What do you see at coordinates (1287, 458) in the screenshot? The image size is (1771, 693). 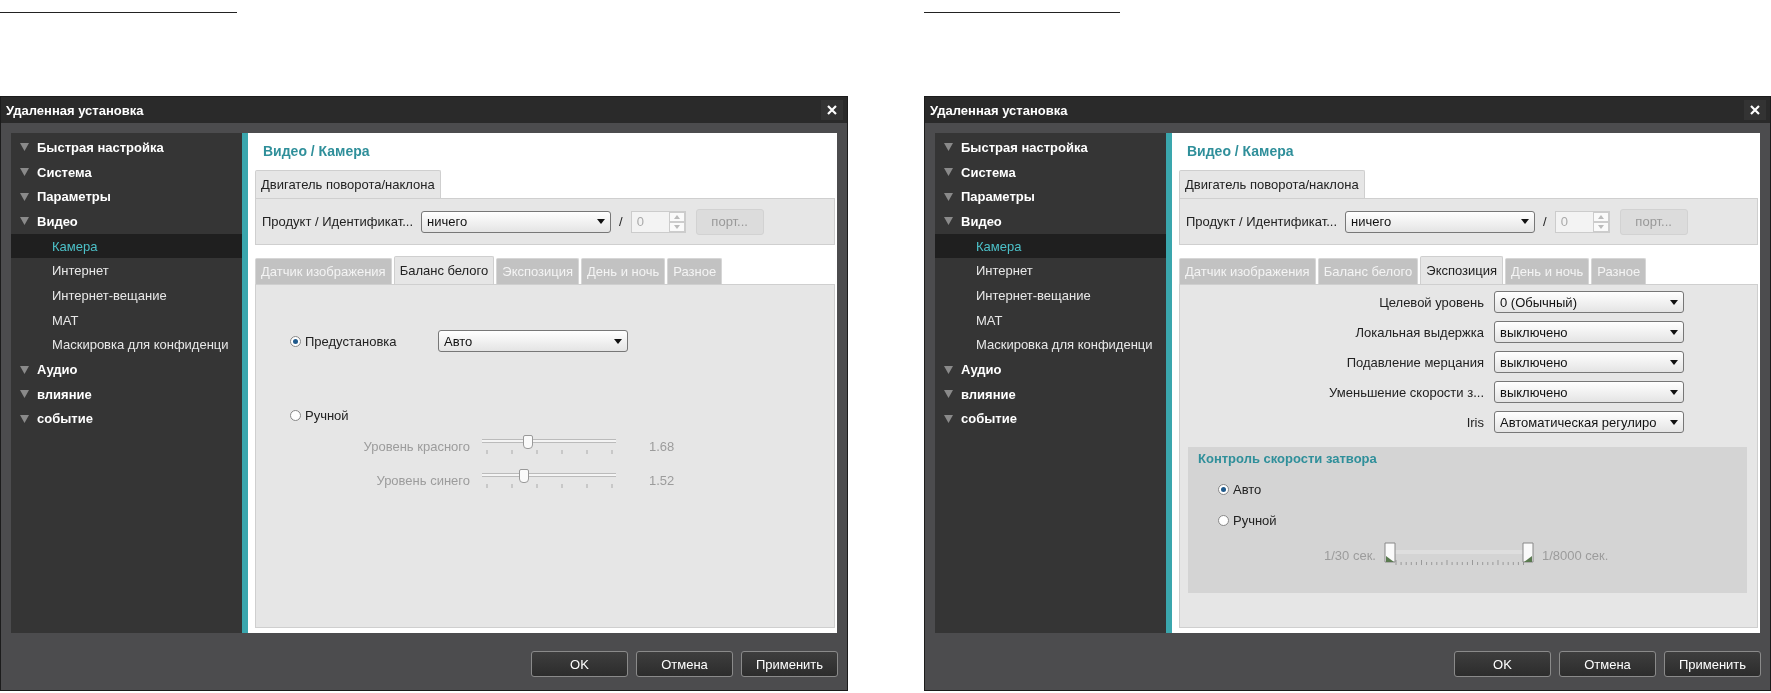 I see `group-title: Контроль скорости затвора` at bounding box center [1287, 458].